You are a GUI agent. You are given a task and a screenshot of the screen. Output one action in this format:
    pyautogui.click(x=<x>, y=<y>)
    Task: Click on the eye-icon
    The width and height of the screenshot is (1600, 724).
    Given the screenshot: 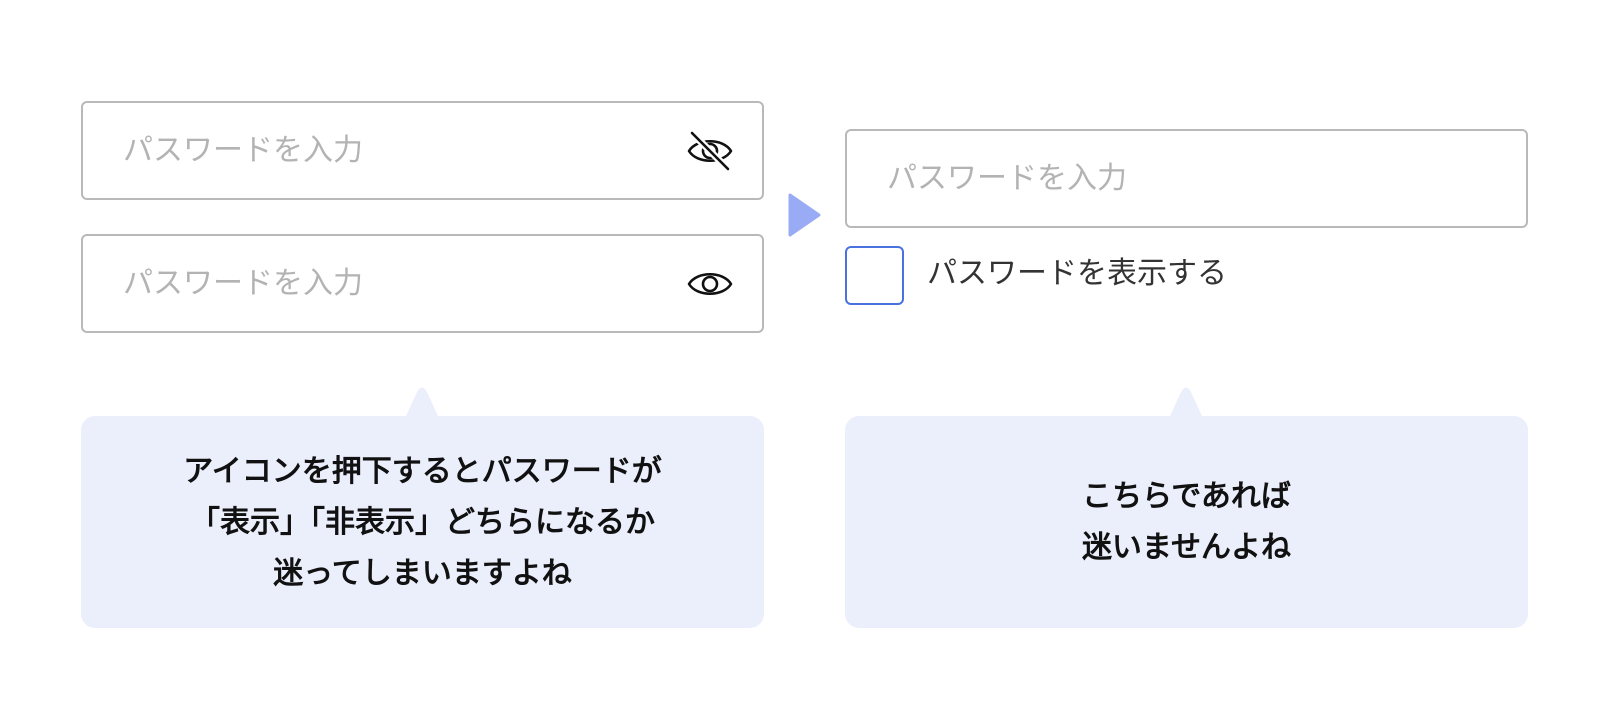 What is the action you would take?
    pyautogui.click(x=710, y=284)
    